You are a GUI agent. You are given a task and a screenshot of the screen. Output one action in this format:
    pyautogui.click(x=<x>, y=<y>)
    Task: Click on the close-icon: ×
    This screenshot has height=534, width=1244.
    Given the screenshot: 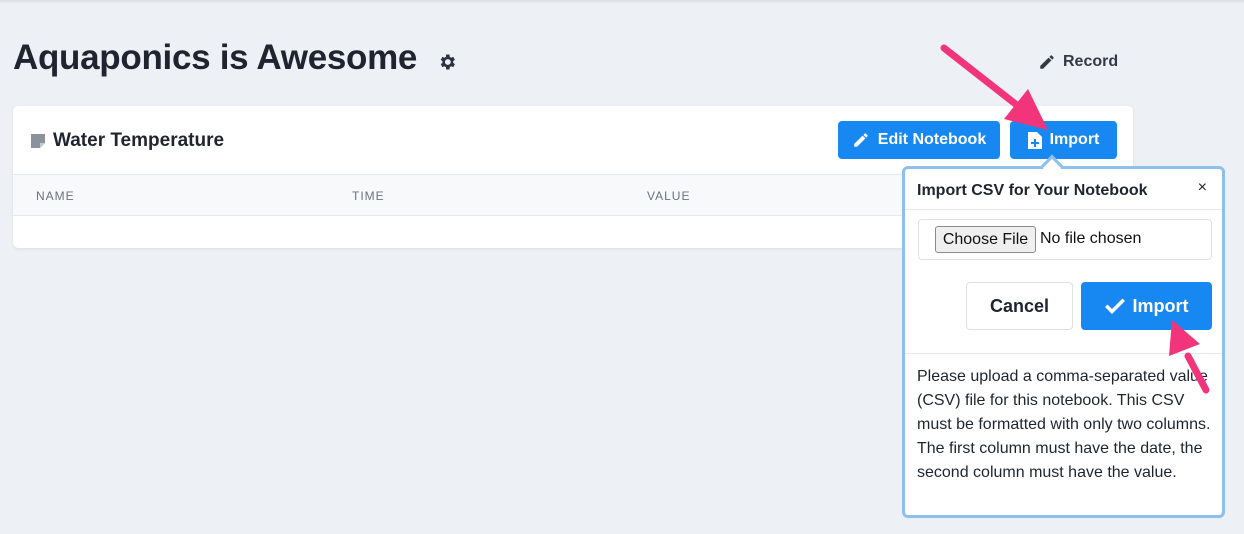 What is the action you would take?
    pyautogui.click(x=1202, y=188)
    